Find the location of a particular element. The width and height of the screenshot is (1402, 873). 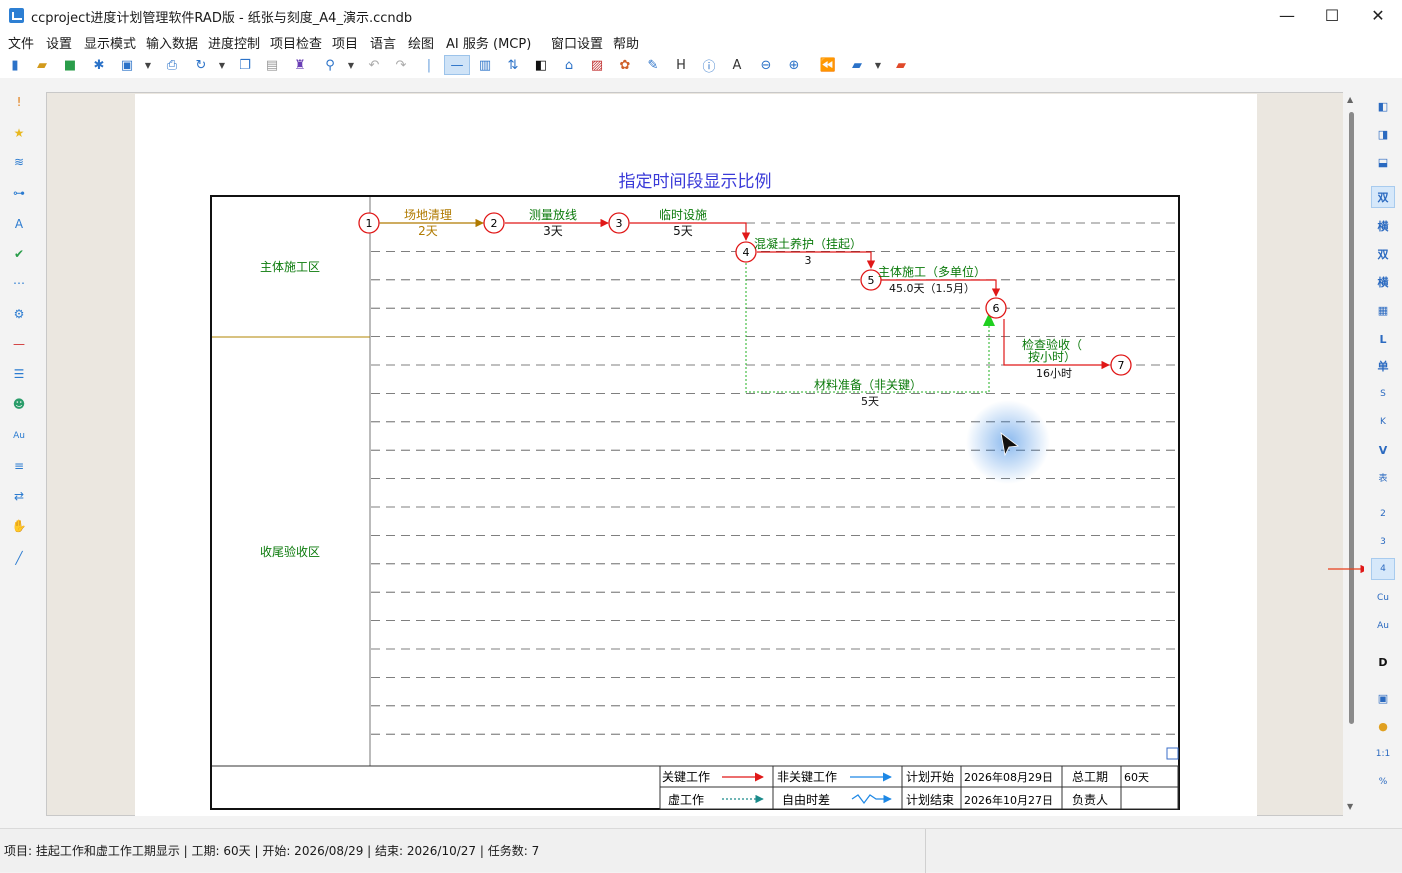

table-button: 表 is located at coordinates (1383, 477).